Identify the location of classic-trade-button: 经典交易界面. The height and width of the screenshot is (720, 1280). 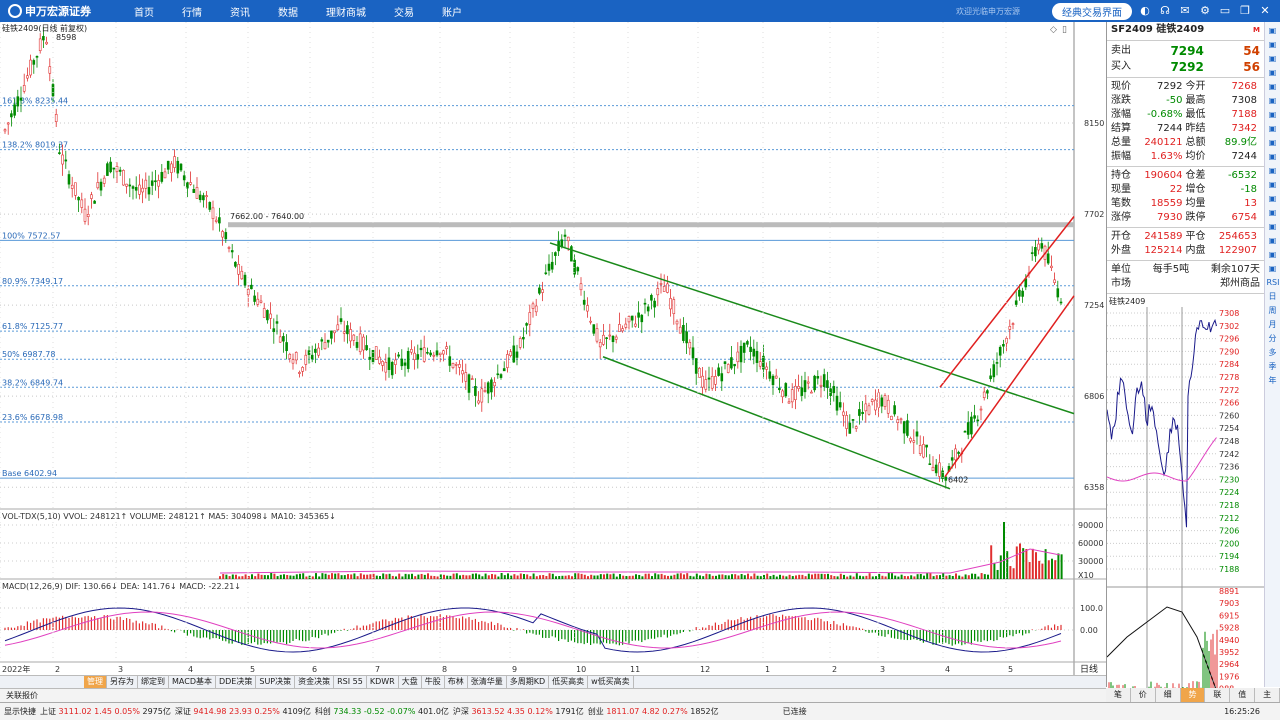
(1092, 11).